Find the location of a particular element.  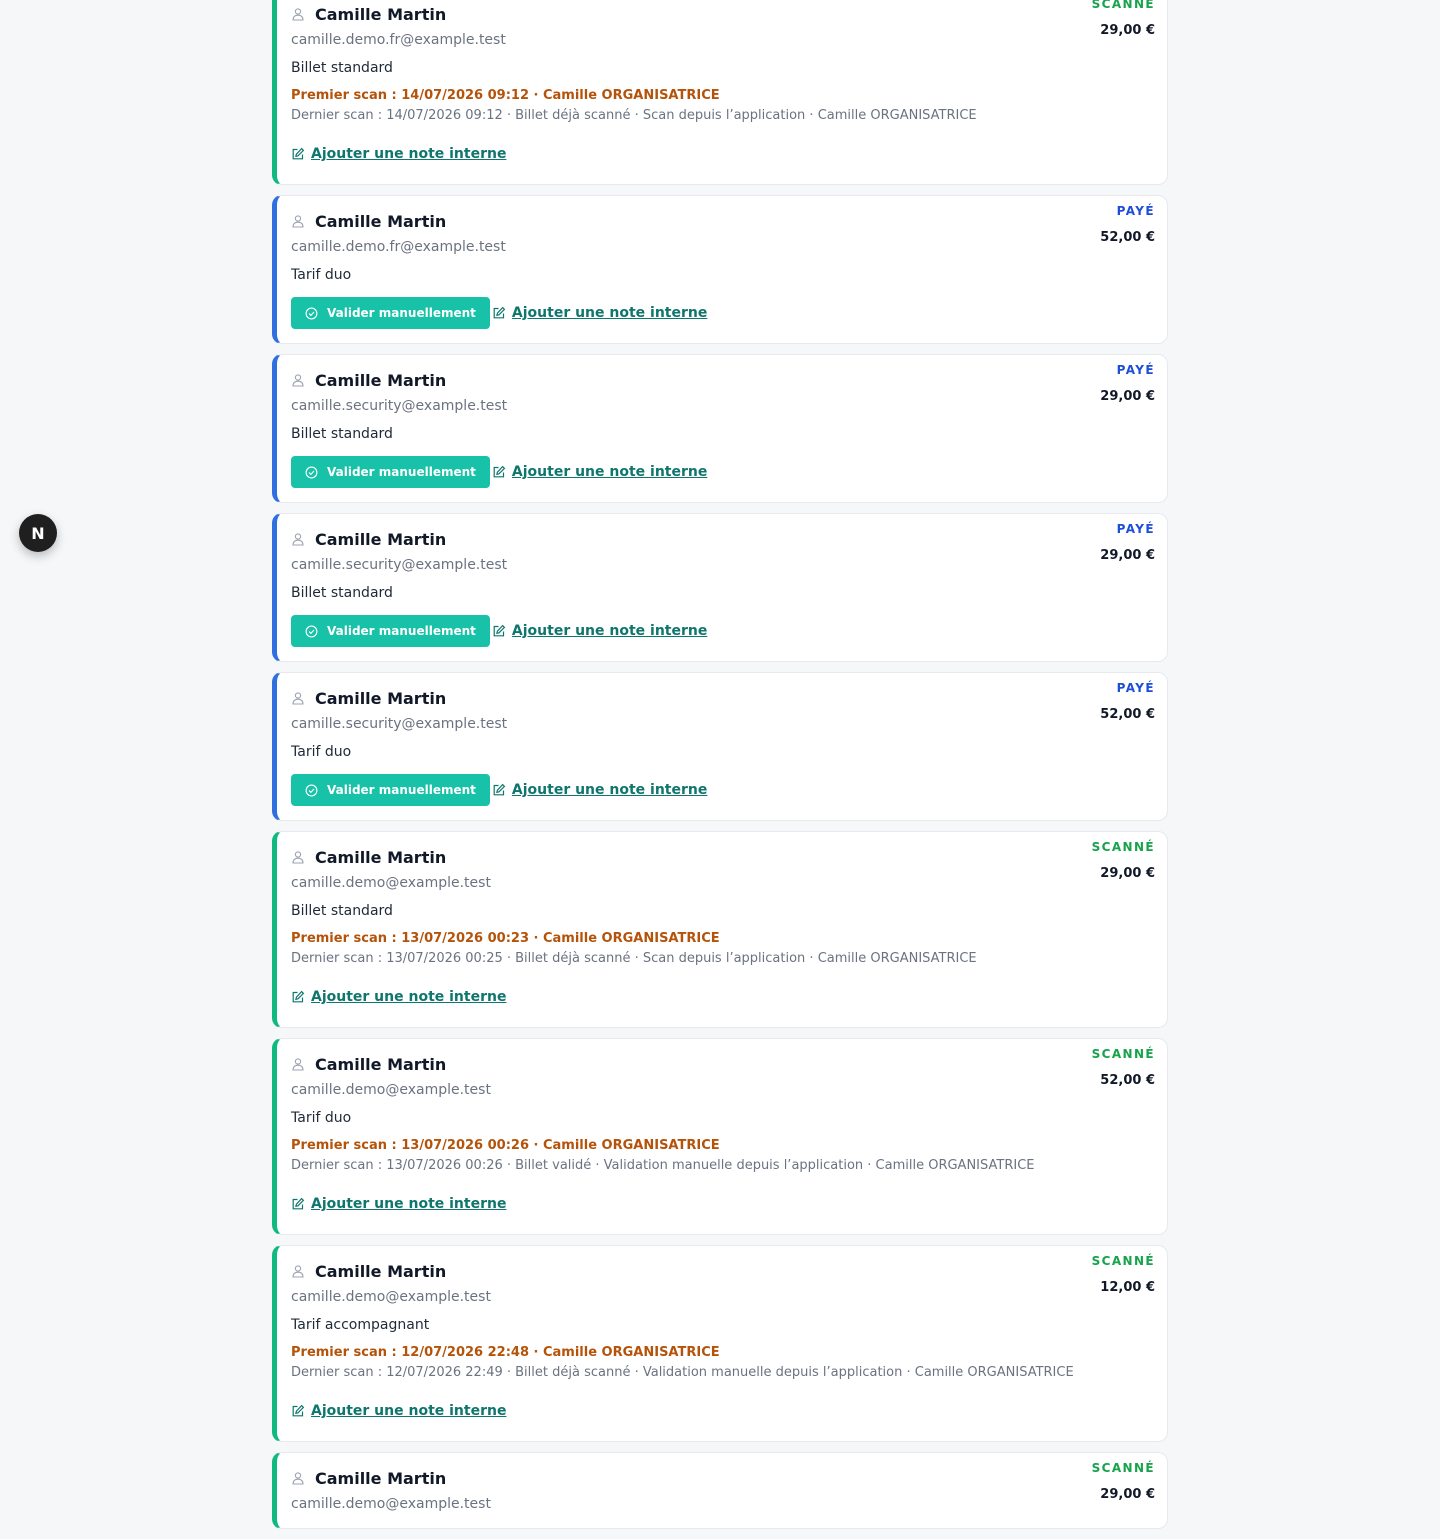

ticket-type: Tarif accompagnant is located at coordinates (360, 1325).